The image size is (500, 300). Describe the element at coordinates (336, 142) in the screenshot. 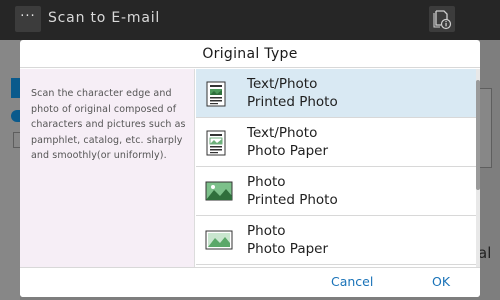

I see `list-item-text-photo-paper: Text/Photo Photo Paper` at that location.